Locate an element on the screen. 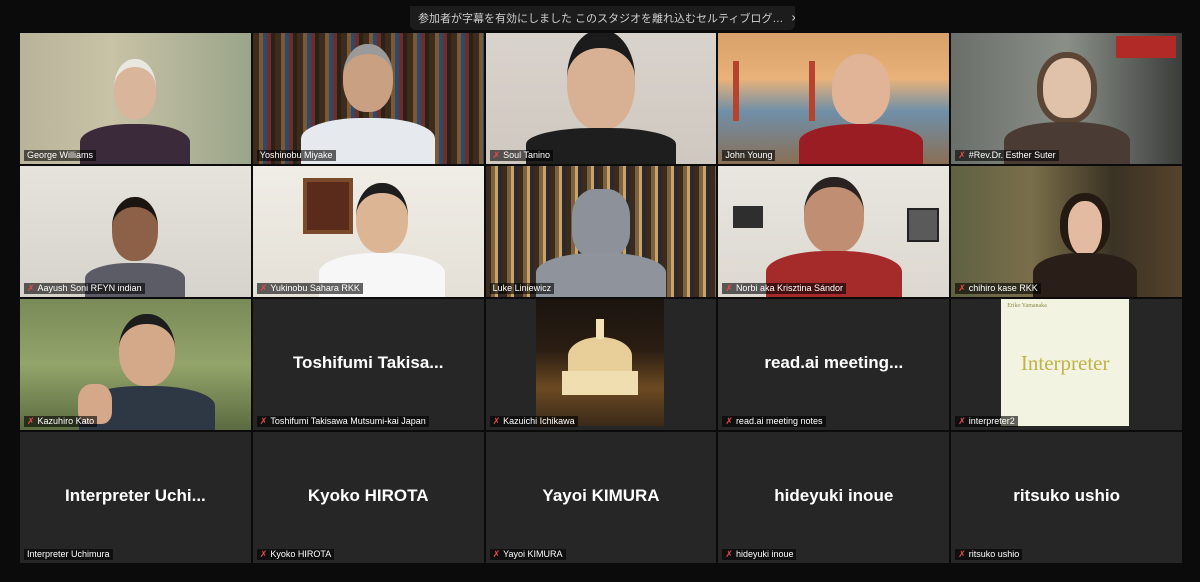  participant-name: ✗ Norbi aka Krisztina Sándor is located at coordinates (784, 288).